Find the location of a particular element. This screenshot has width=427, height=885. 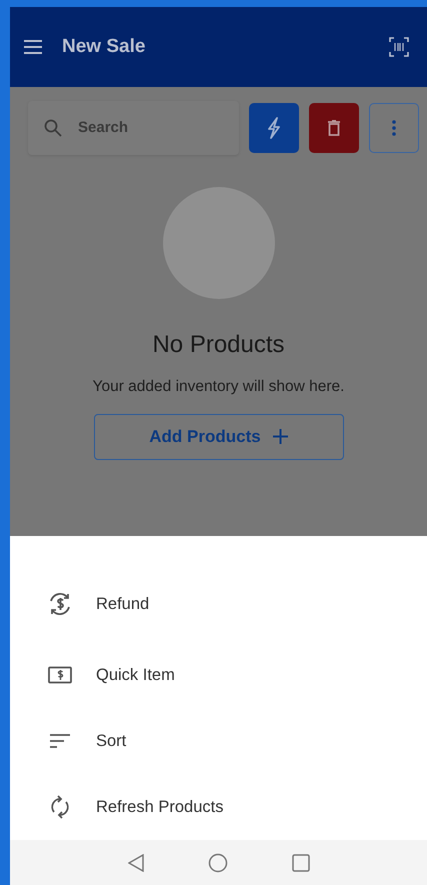

lightning-icon is located at coordinates (274, 127).